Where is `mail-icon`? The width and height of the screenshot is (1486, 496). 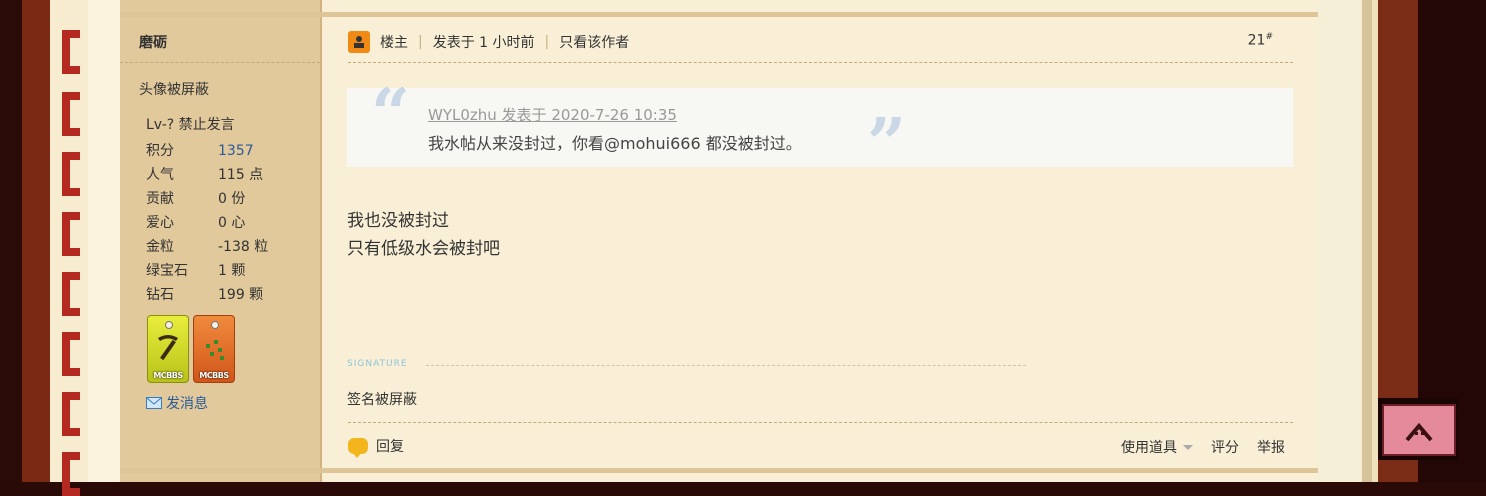
mail-icon is located at coordinates (154, 403).